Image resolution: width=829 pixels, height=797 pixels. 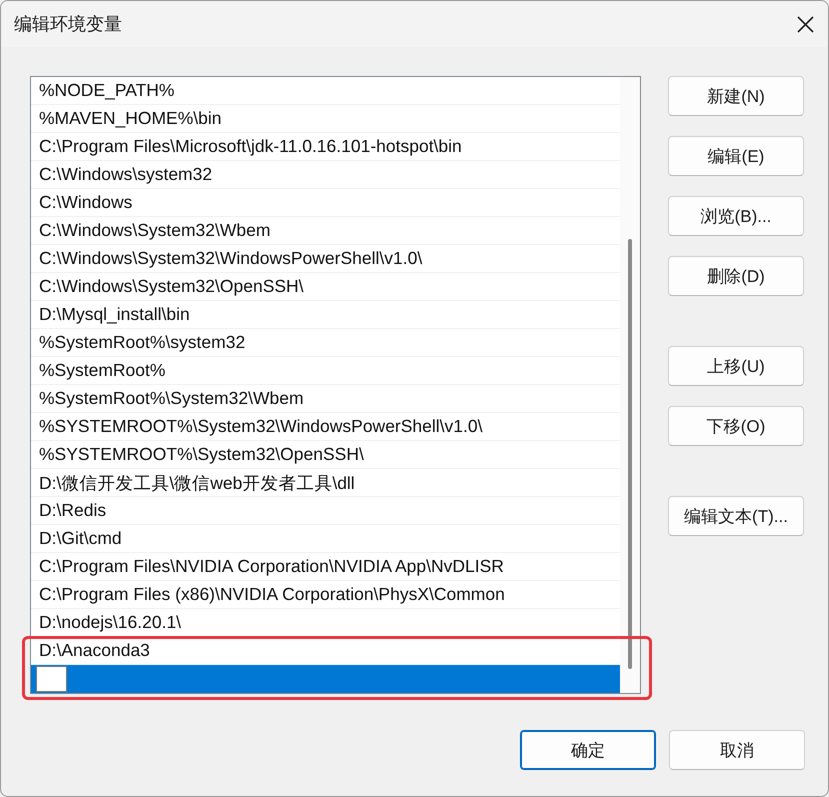 What do you see at coordinates (736, 426) in the screenshot?
I see `side-button: 下移(O)` at bounding box center [736, 426].